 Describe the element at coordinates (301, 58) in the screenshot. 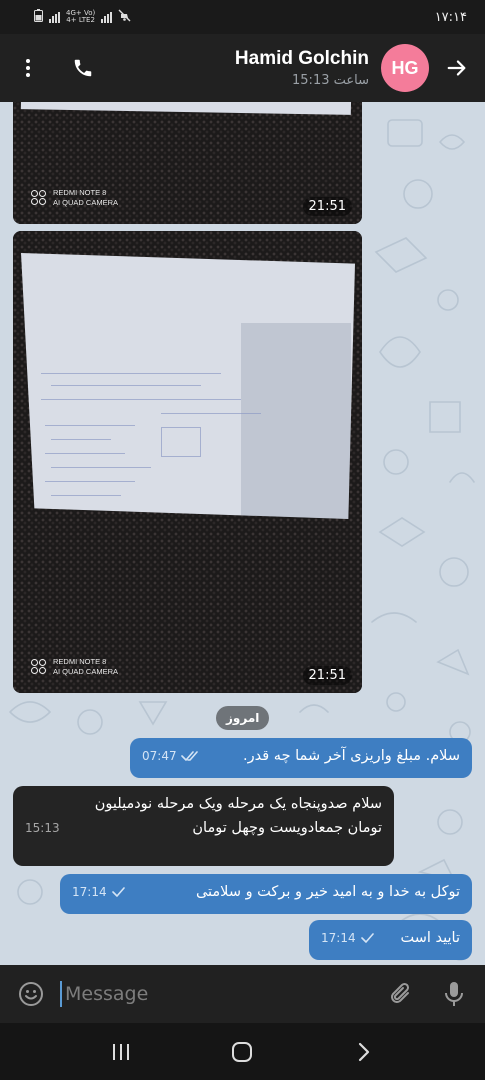

I see `contact-name: Hamid Golchin` at that location.